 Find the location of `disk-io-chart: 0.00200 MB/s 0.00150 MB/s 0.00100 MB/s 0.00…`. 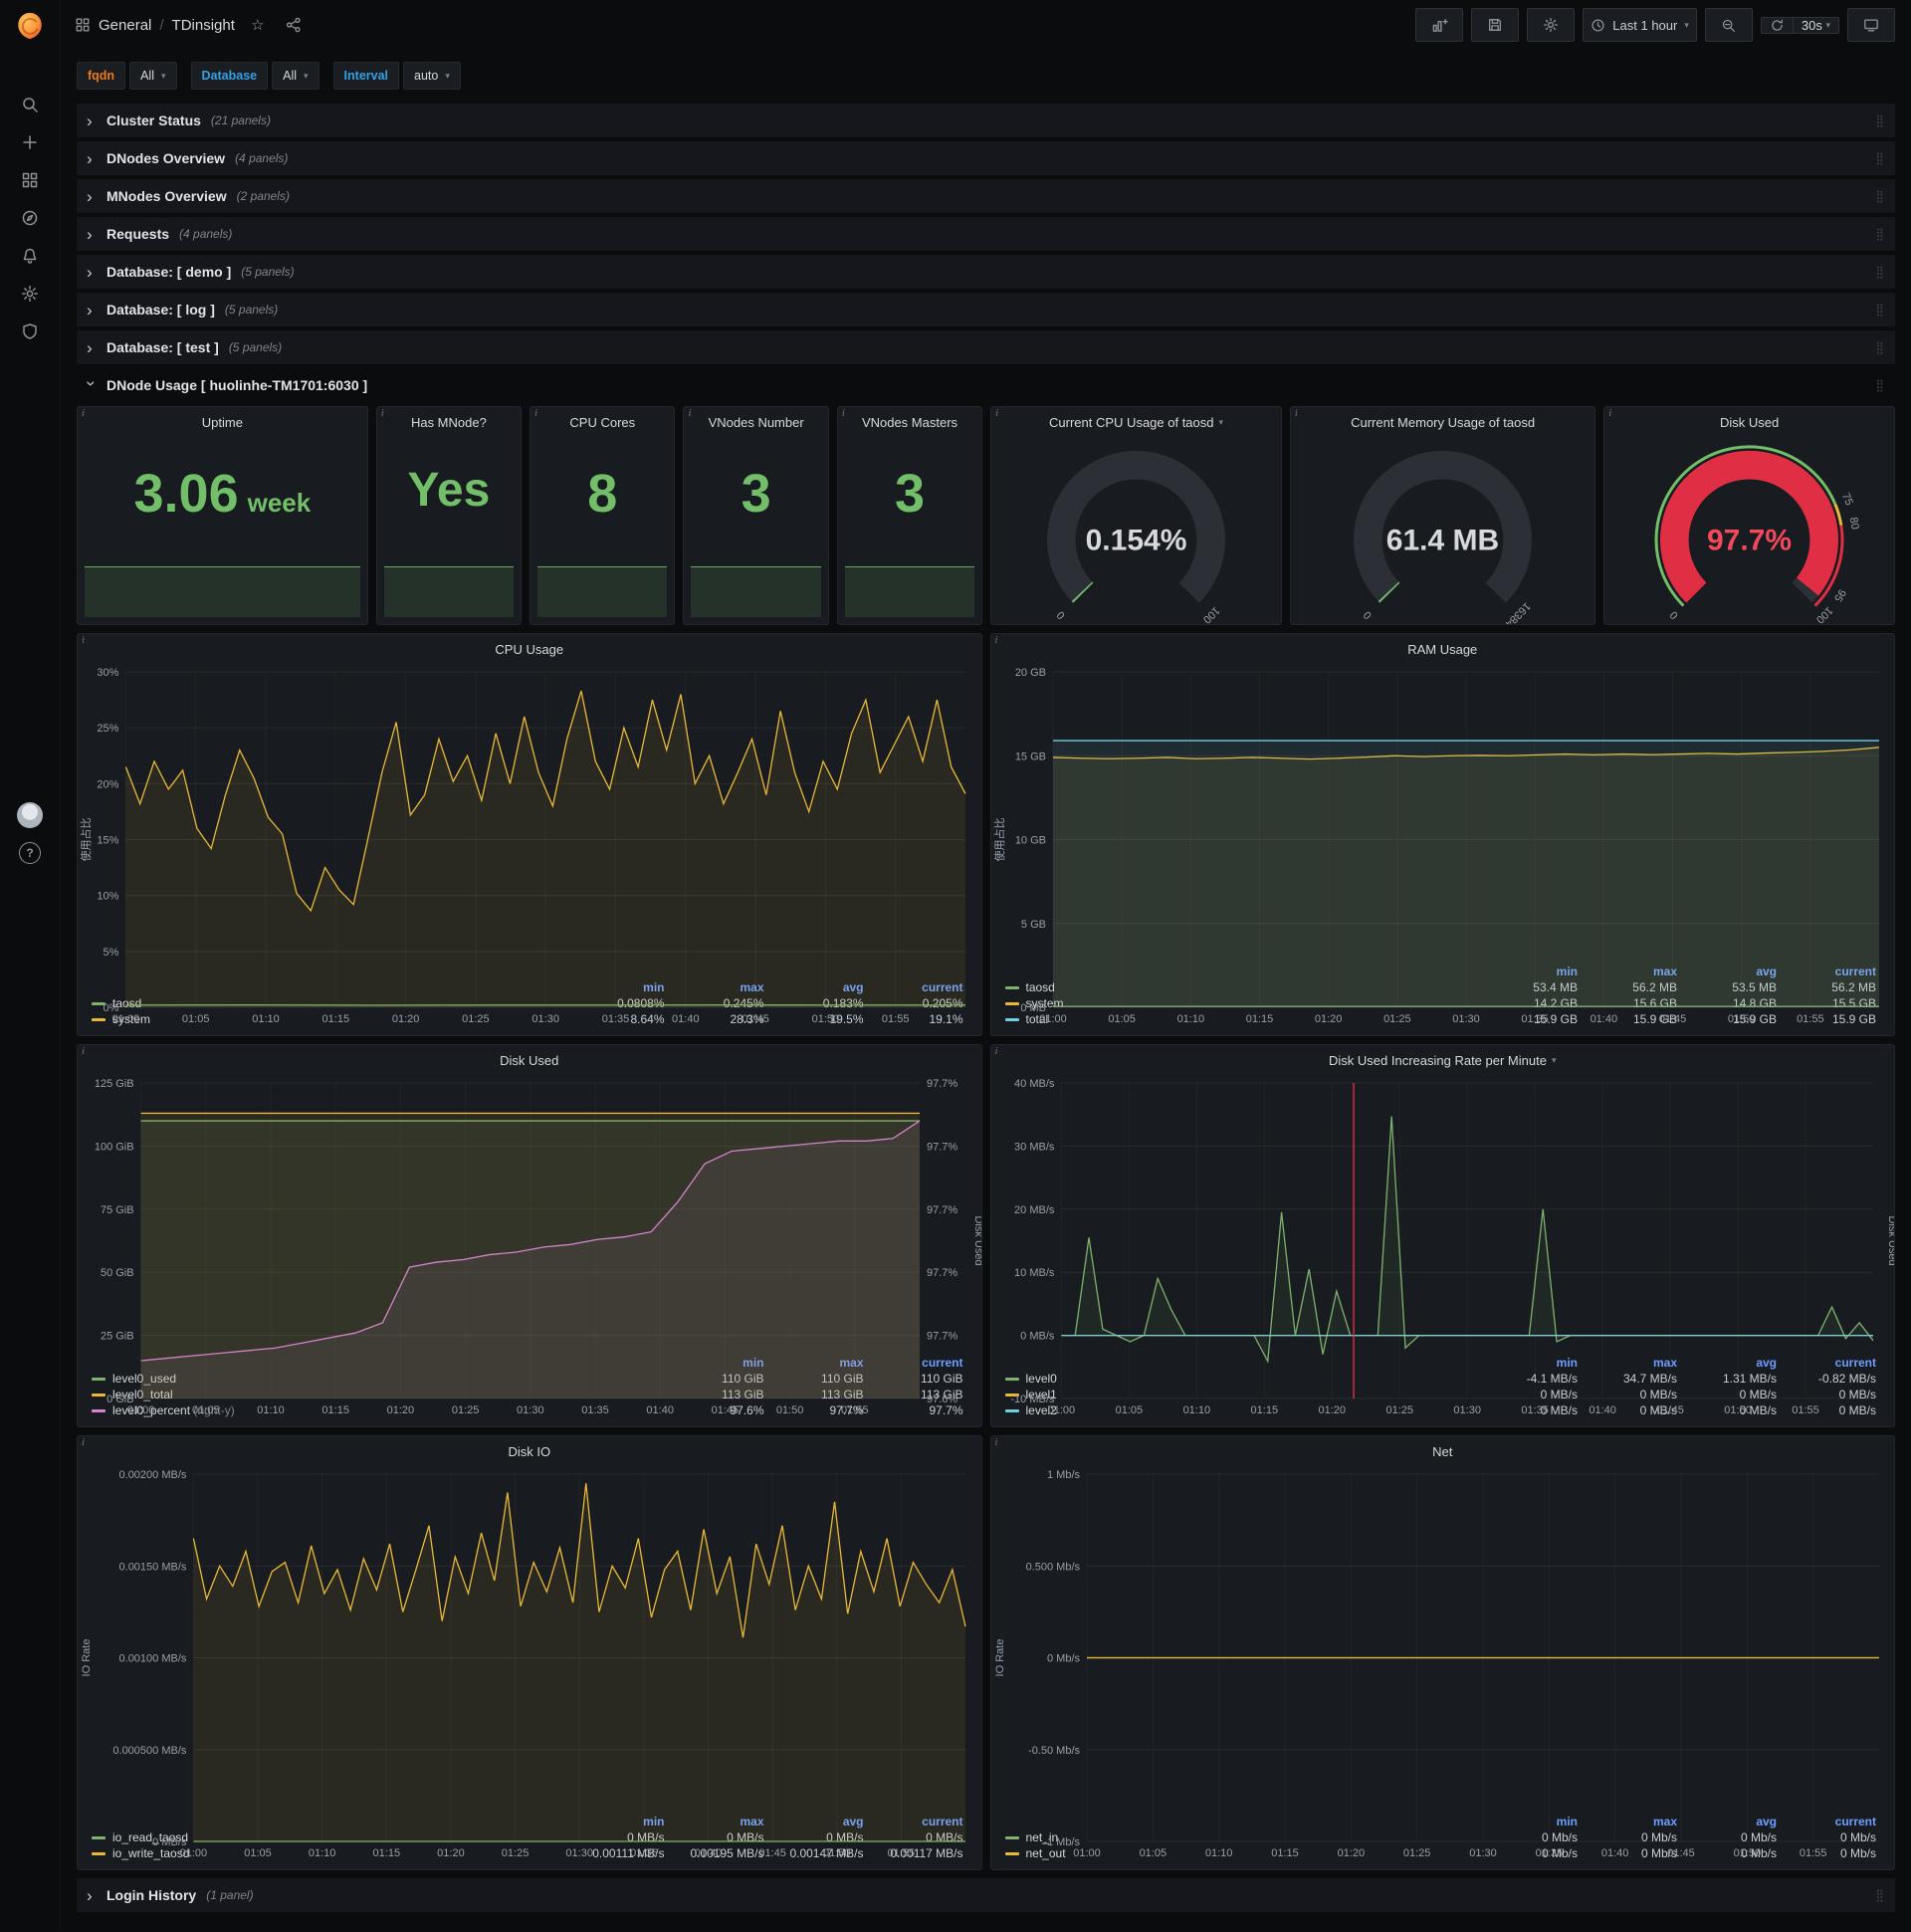

disk-io-chart: 0.00200 MB/s 0.00150 MB/s 0.00100 MB/s 0.00… is located at coordinates (529, 1662).